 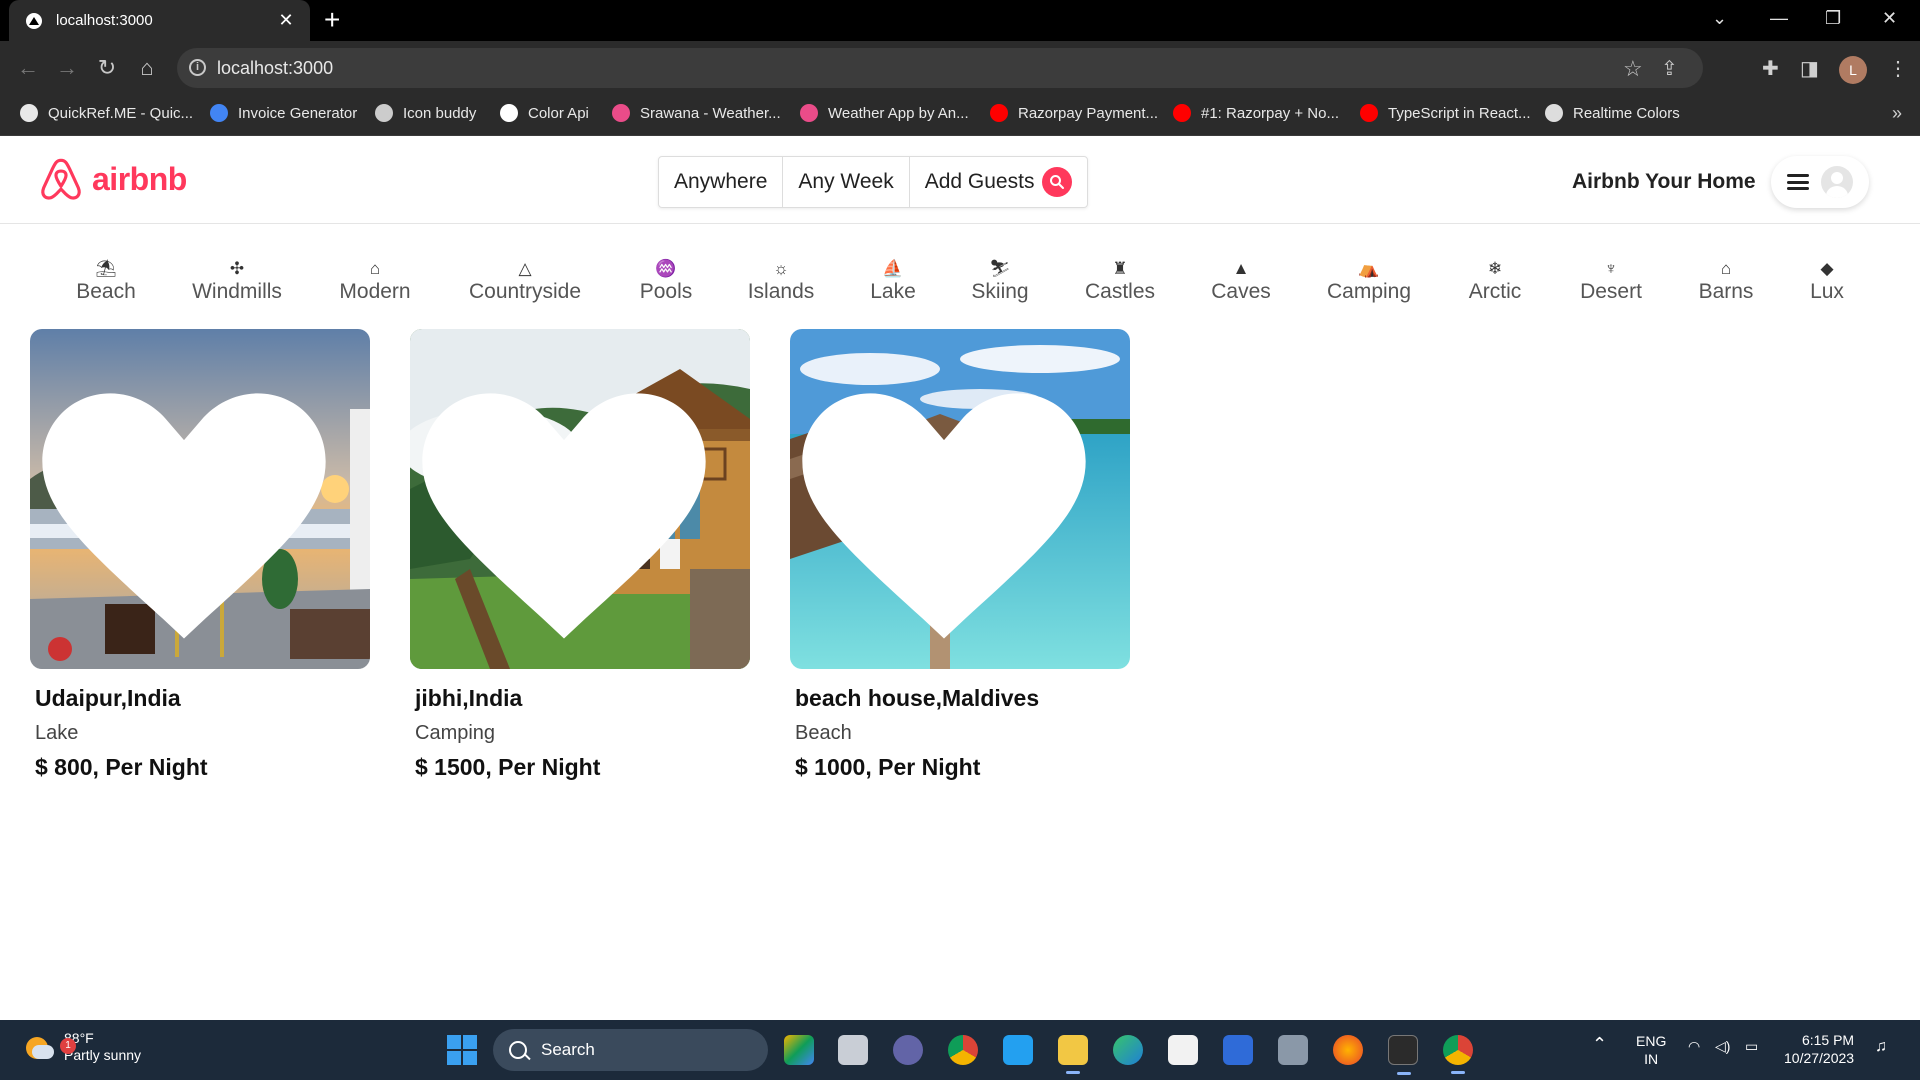 What do you see at coordinates (999, 182) in the screenshot?
I see `add-guests-button: Add Guests` at bounding box center [999, 182].